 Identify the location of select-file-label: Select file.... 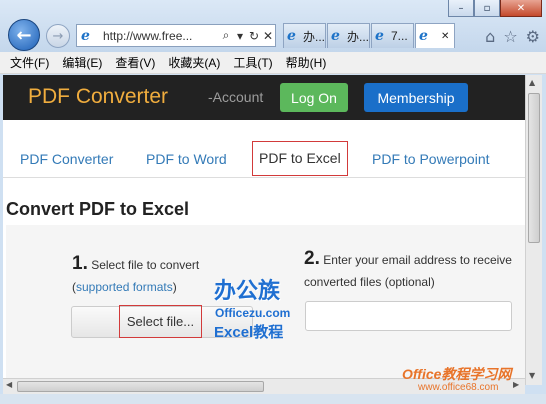
(160, 321).